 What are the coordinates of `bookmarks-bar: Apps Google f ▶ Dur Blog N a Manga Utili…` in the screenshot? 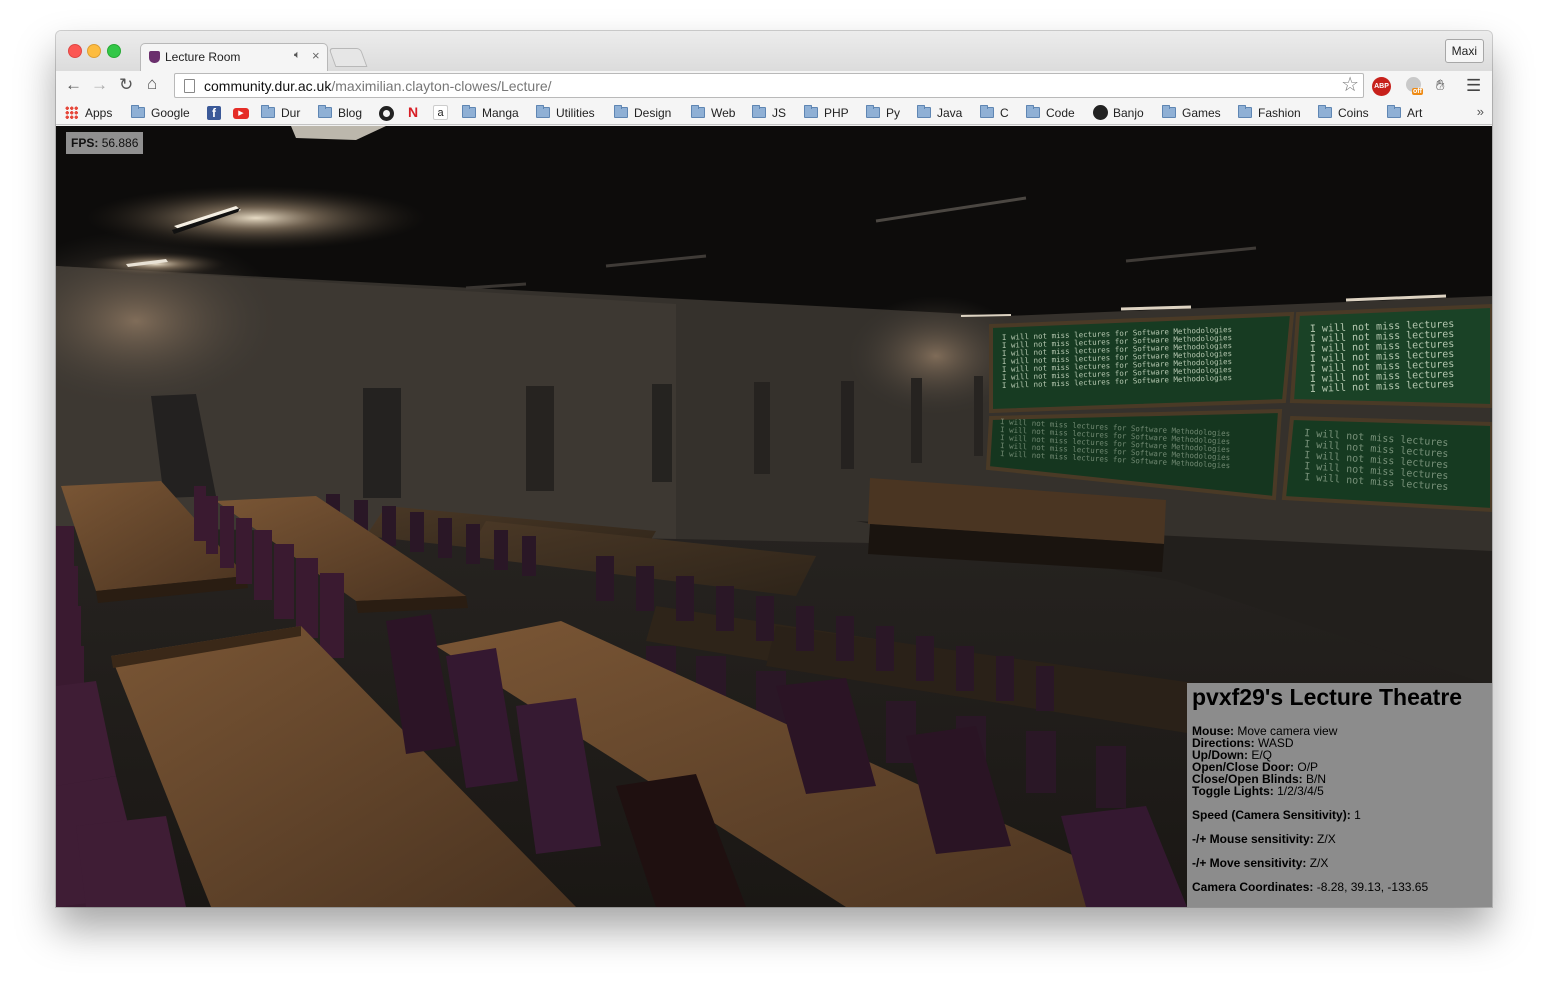 It's located at (774, 113).